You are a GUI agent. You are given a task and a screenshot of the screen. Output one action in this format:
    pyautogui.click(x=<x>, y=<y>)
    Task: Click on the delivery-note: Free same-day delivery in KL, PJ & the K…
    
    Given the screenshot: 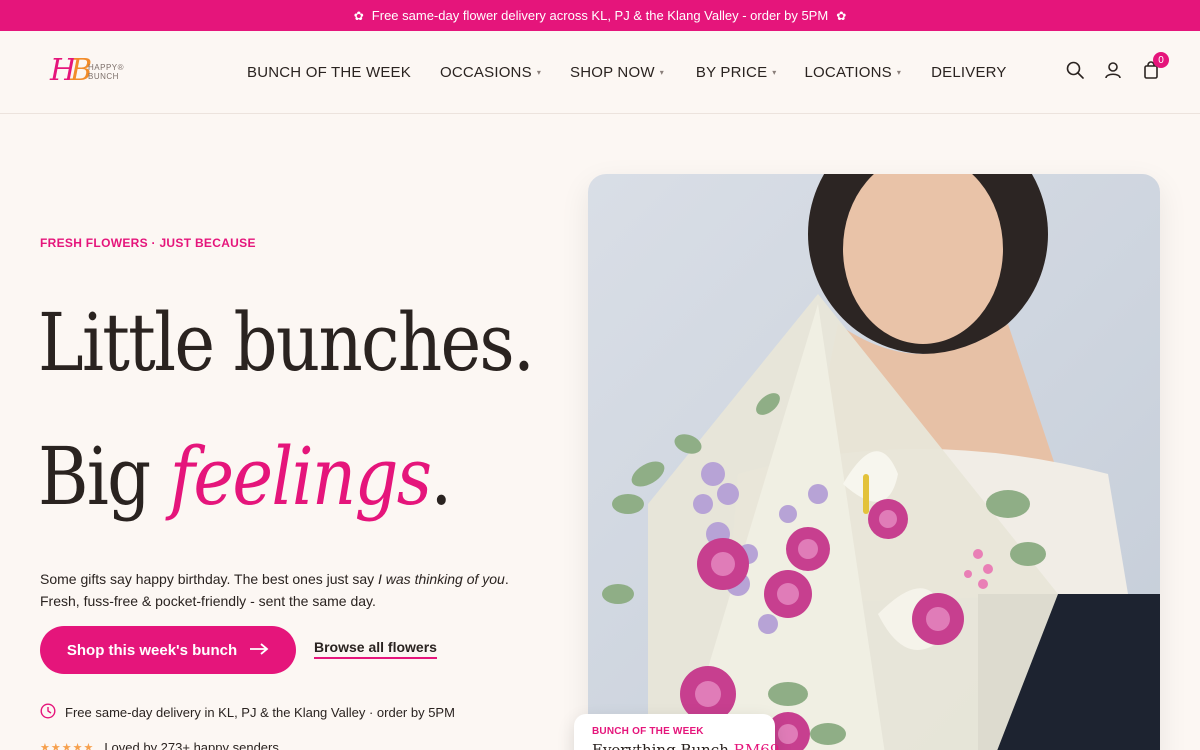 What is the action you would take?
    pyautogui.click(x=247, y=712)
    